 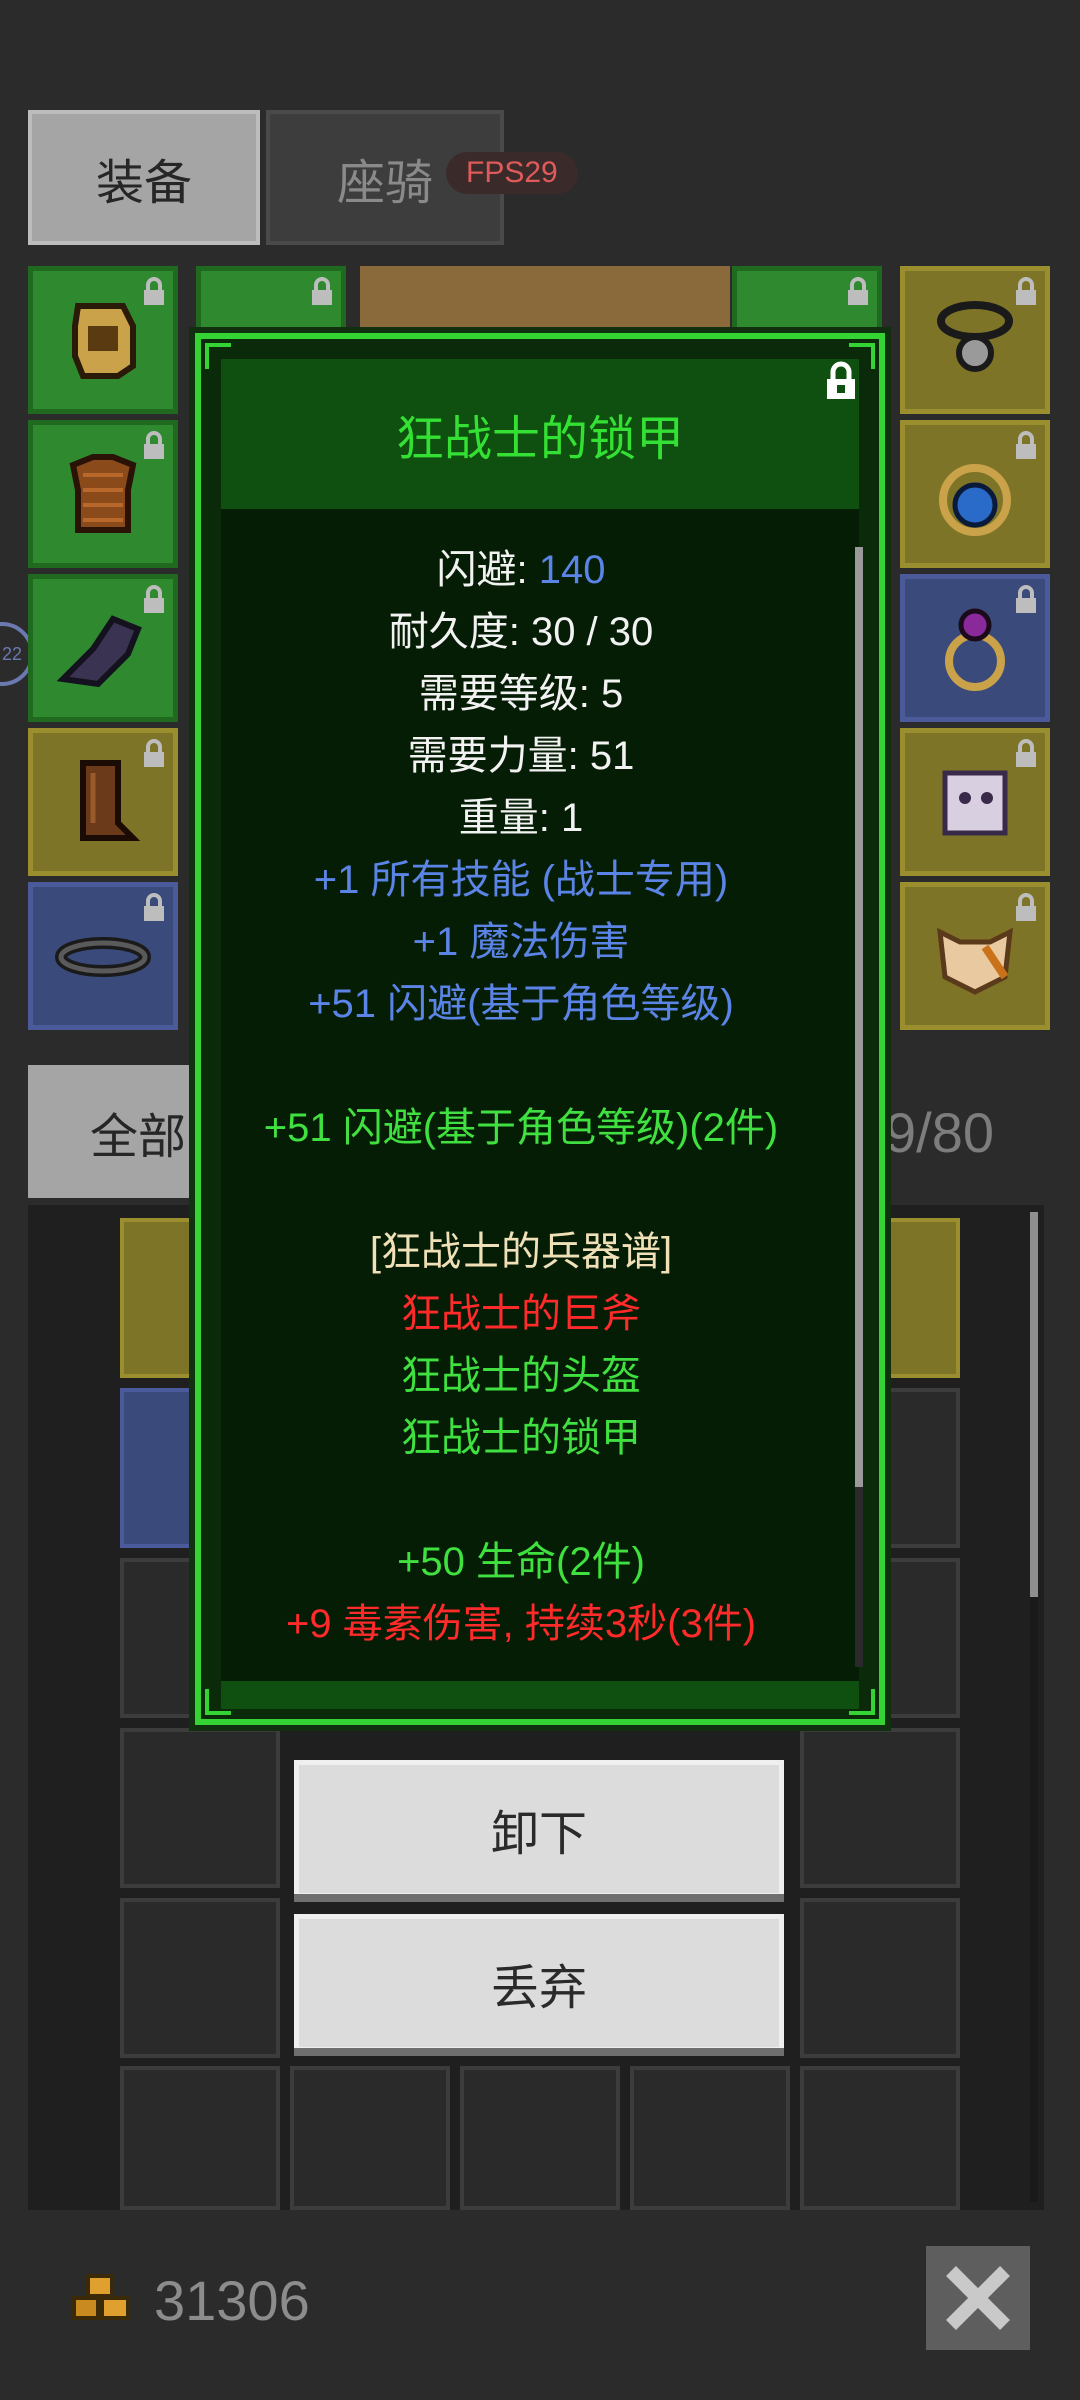 What do you see at coordinates (521, 694) in the screenshot?
I see `stat-required-level: 需要等级: 5` at bounding box center [521, 694].